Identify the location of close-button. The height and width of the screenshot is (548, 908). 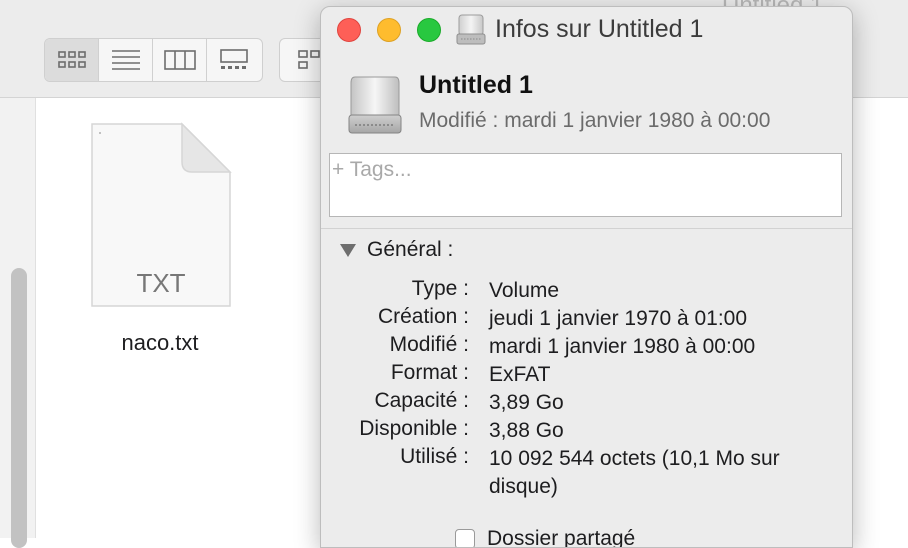
(349, 30).